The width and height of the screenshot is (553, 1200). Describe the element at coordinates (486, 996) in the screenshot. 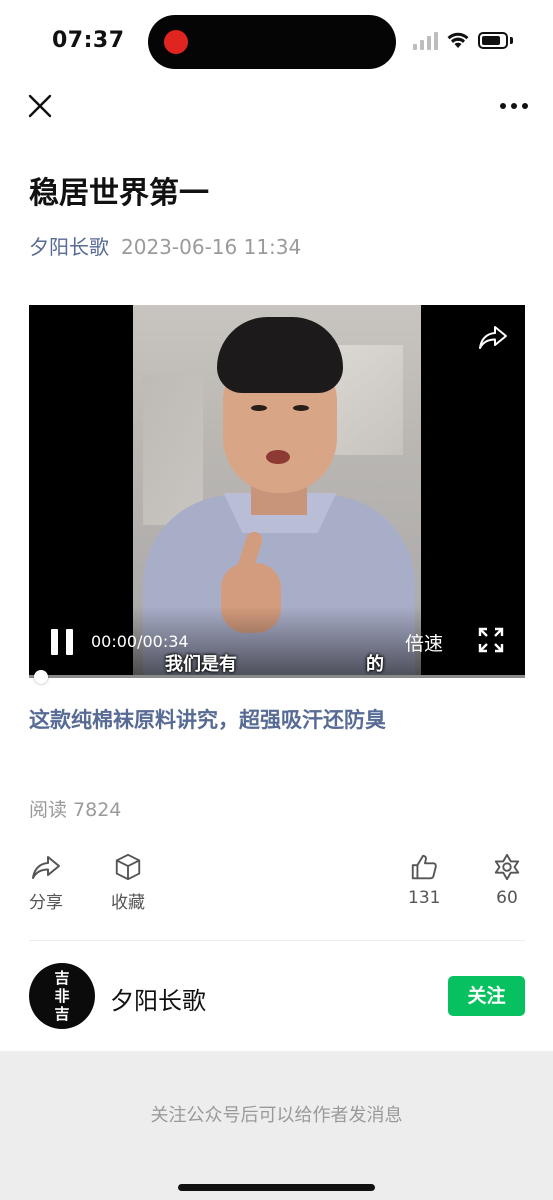

I see `follow-button: 关注` at that location.